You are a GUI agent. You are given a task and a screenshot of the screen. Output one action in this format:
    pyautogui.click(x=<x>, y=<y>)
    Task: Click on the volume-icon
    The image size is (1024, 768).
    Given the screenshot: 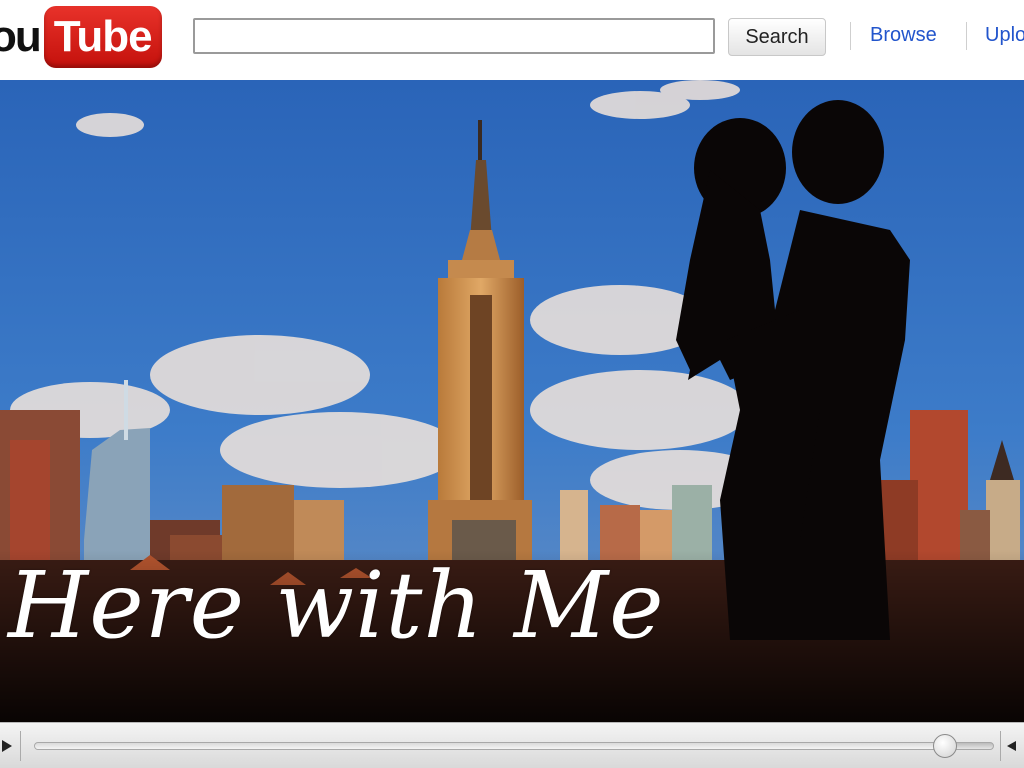 What is the action you would take?
    pyautogui.click(x=1012, y=746)
    